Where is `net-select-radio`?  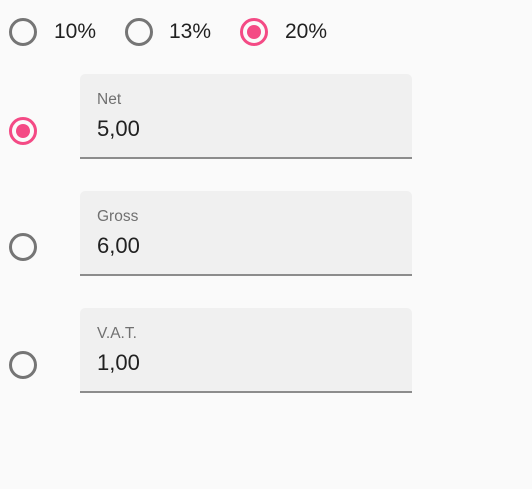 net-select-radio is located at coordinates (23, 131).